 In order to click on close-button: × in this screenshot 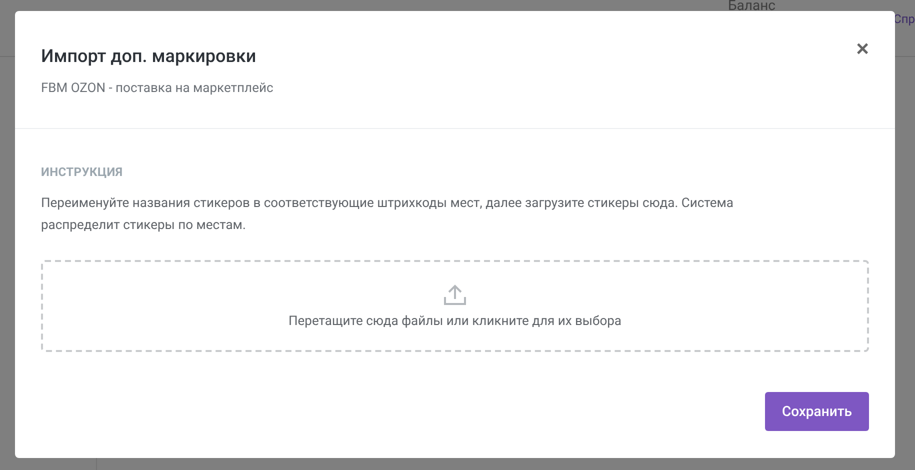, I will do `click(862, 49)`.